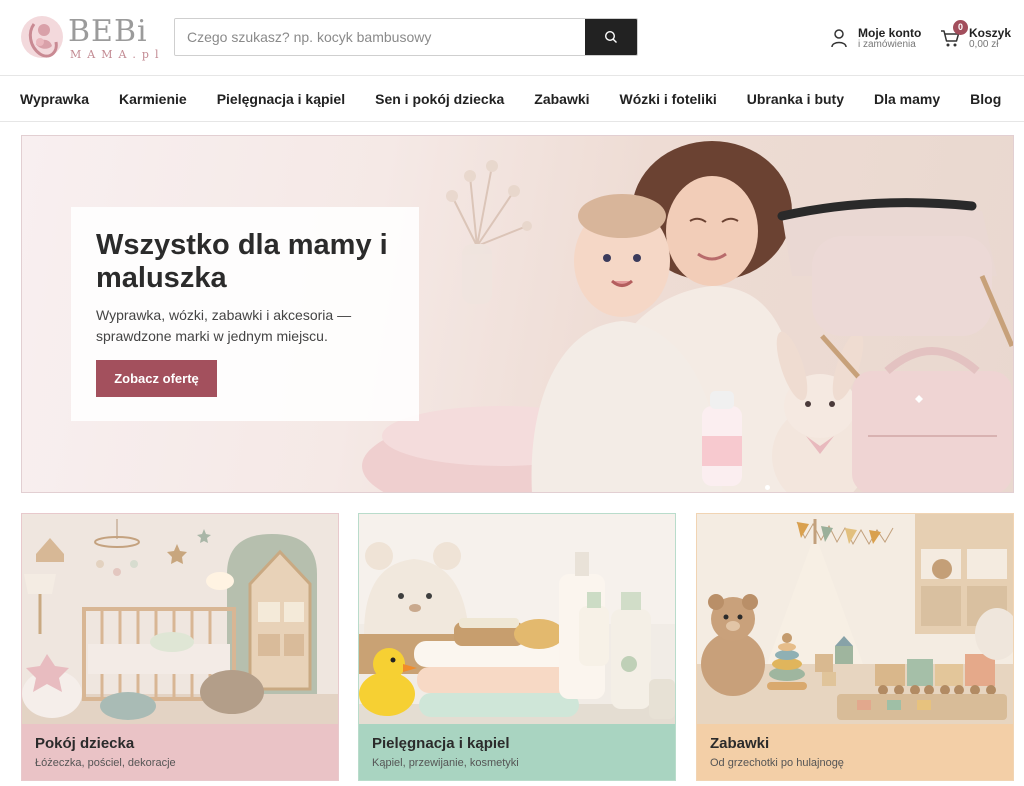 This screenshot has width=1024, height=786. What do you see at coordinates (855, 752) in the screenshot?
I see `category-card-footer: Zabawki Od grzechotki po hulajnogę` at bounding box center [855, 752].